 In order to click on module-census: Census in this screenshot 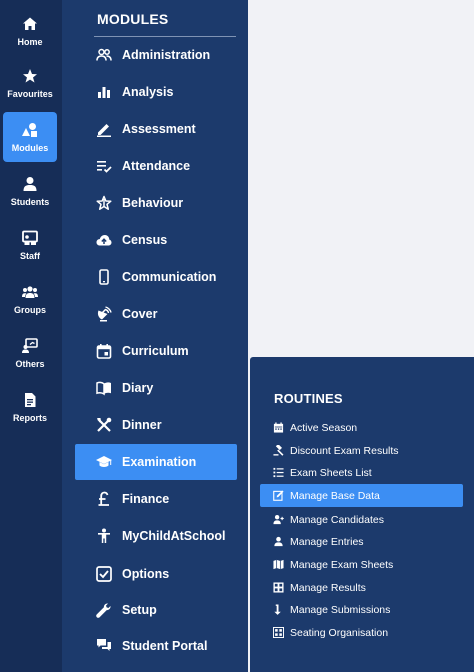, I will do `click(156, 240)`.